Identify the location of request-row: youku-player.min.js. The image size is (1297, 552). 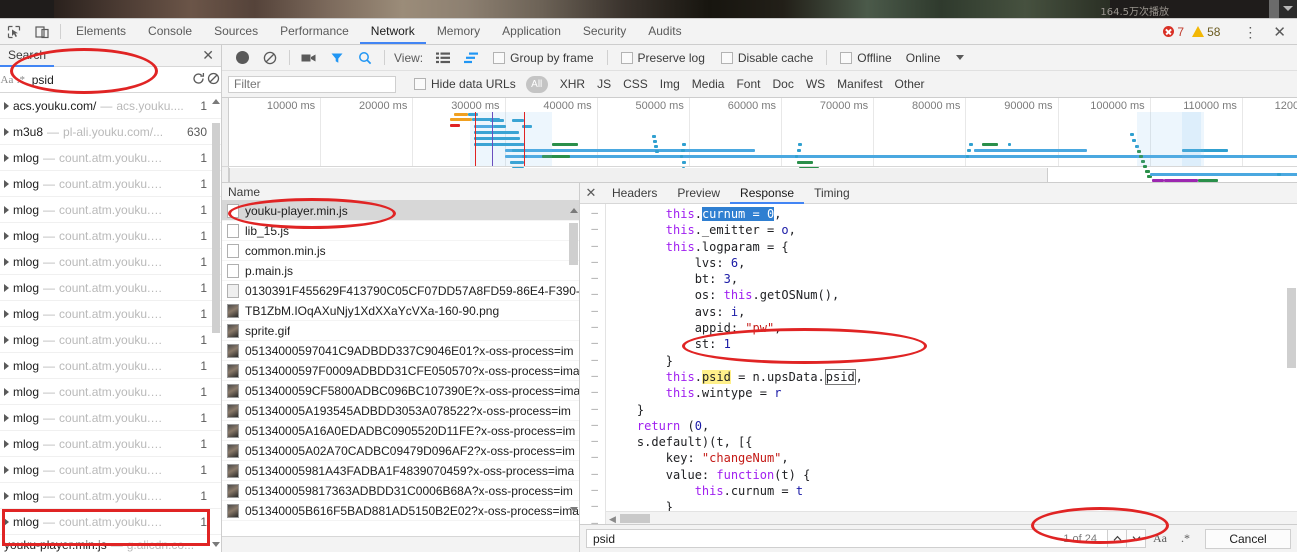
(400, 211).